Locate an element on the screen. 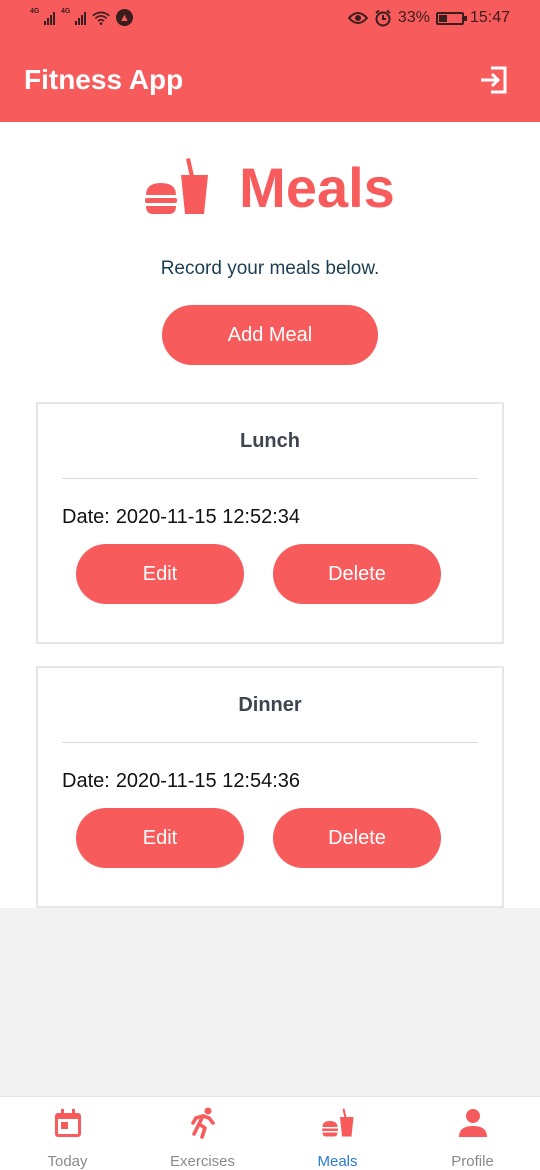  battery-icon is located at coordinates (451, 18).